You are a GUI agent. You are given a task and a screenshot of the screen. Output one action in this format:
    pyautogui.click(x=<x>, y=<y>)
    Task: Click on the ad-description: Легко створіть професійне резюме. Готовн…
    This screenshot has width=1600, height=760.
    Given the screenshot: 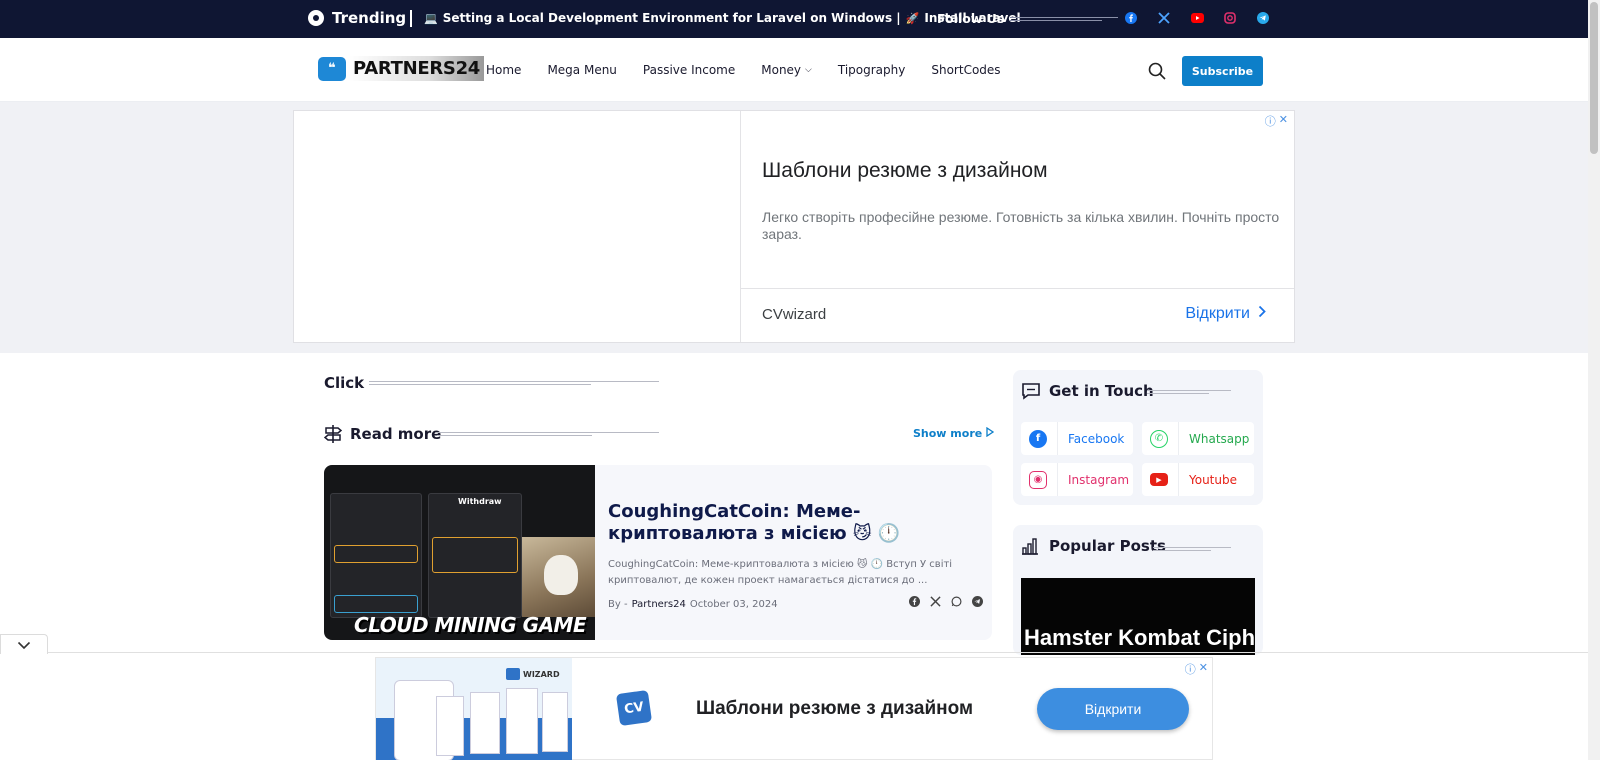 What is the action you would take?
    pyautogui.click(x=1021, y=225)
    